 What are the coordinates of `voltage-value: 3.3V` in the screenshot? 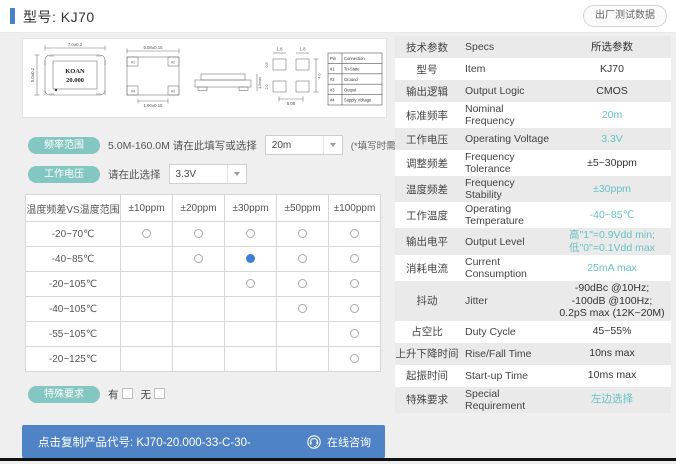 It's located at (198, 174).